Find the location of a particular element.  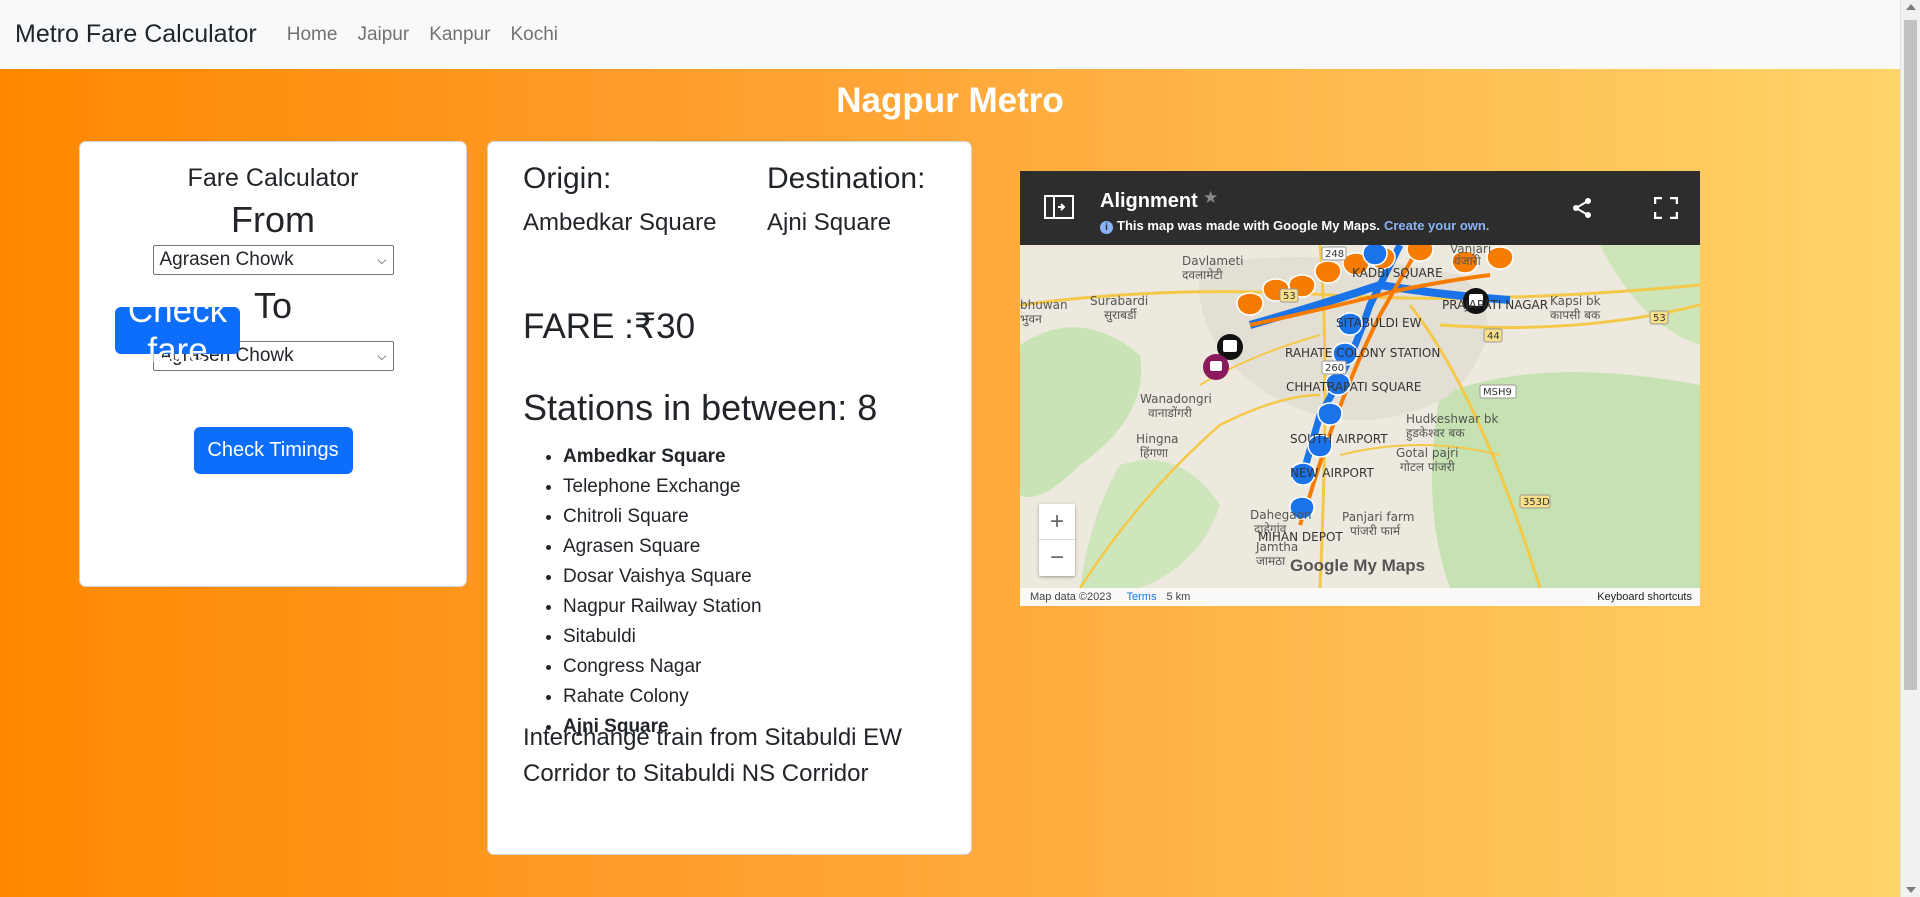

map-data-text: Map data ©2023 is located at coordinates (1071, 597).